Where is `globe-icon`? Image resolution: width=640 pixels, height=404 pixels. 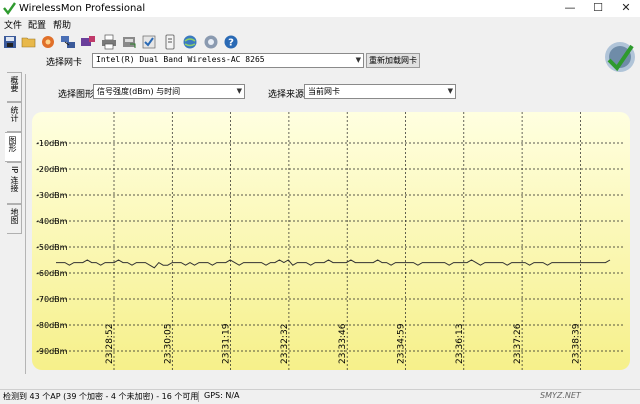
globe-icon is located at coordinates (190, 42).